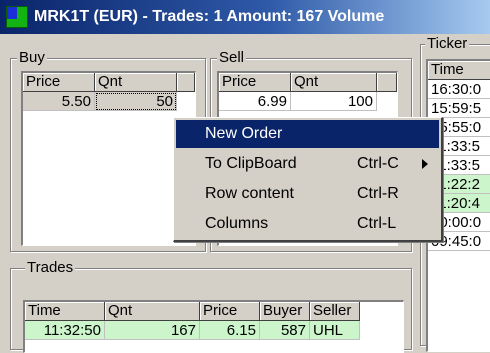 The image size is (490, 353). Describe the element at coordinates (59, 101) in the screenshot. I see `buy-cell-price: 5.50` at that location.